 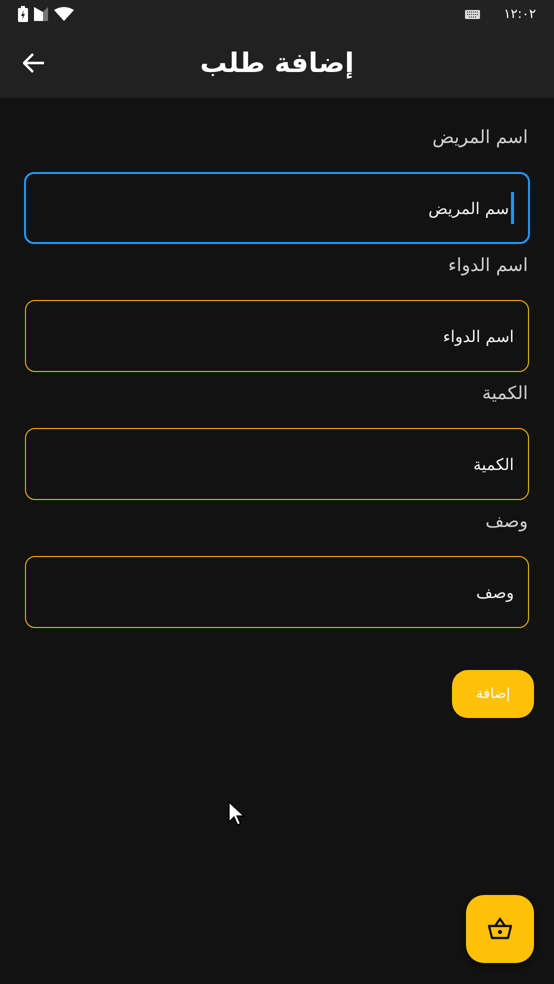 I want to click on wifi-icon, so click(x=64, y=14).